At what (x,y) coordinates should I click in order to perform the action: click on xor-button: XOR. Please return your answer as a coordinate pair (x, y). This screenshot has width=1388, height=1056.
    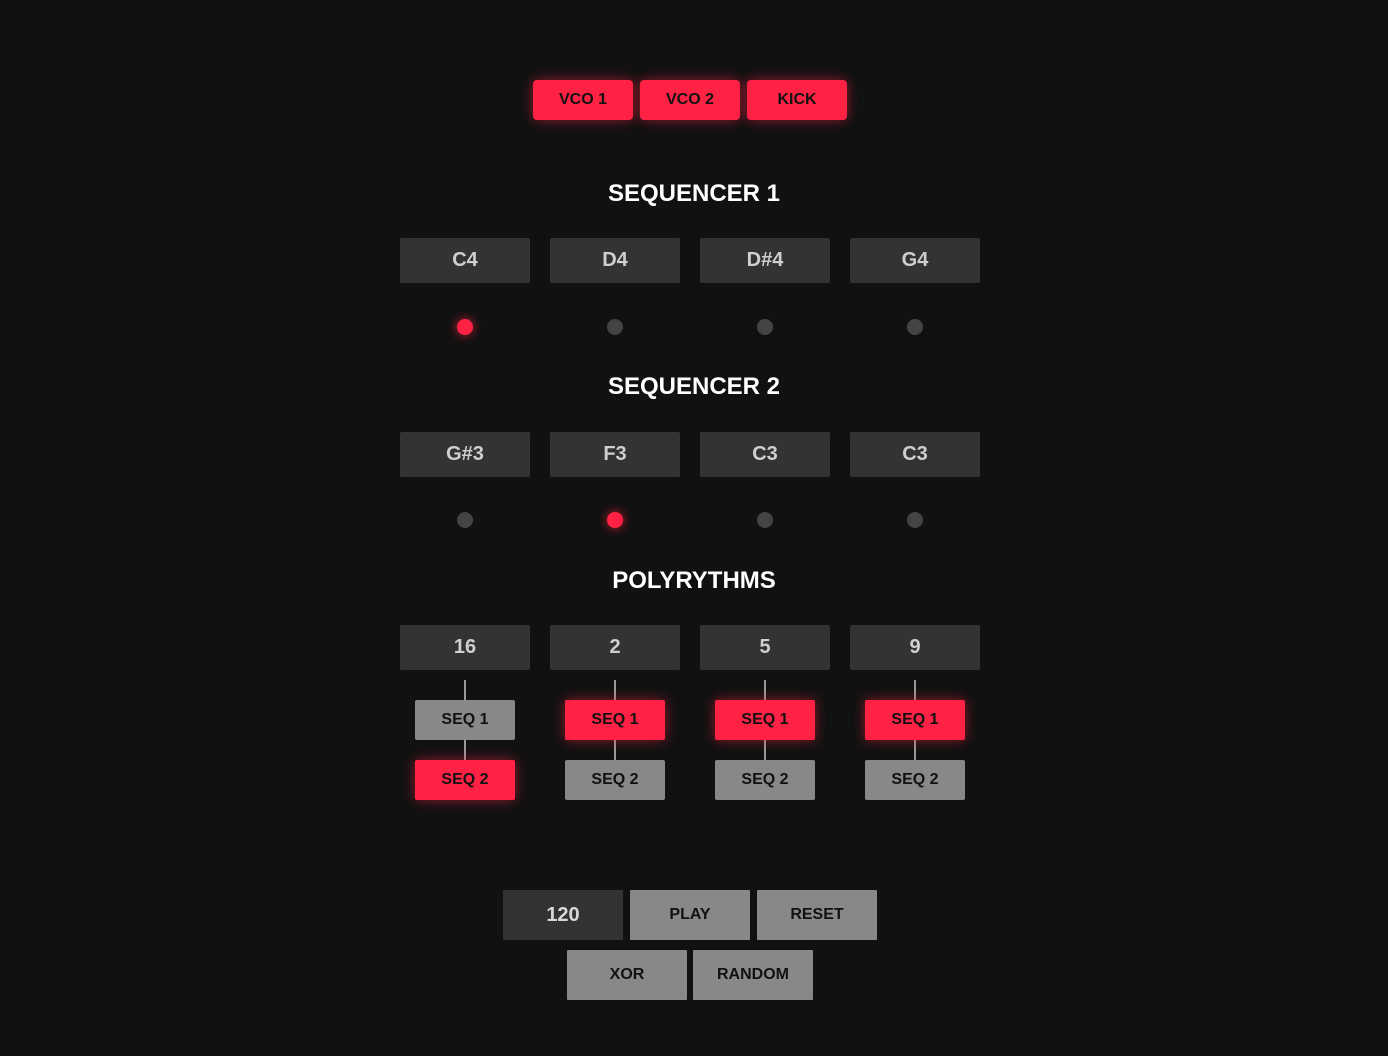
    Looking at the image, I should click on (627, 975).